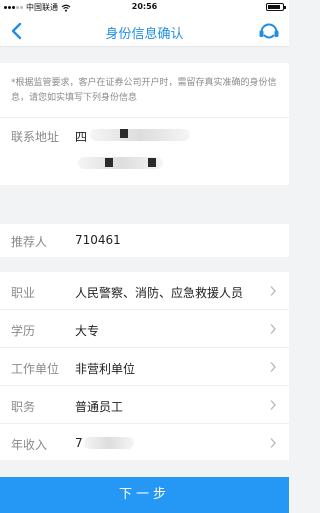 Image resolution: width=320 pixels, height=513 pixels. Describe the element at coordinates (269, 31) in the screenshot. I see `customer-service-icon` at that location.